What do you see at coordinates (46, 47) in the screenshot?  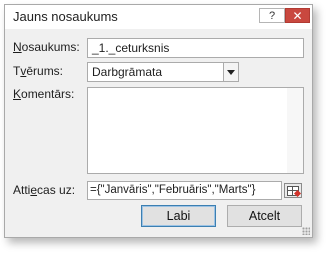 I see `name-label: Nosaukums:` at bounding box center [46, 47].